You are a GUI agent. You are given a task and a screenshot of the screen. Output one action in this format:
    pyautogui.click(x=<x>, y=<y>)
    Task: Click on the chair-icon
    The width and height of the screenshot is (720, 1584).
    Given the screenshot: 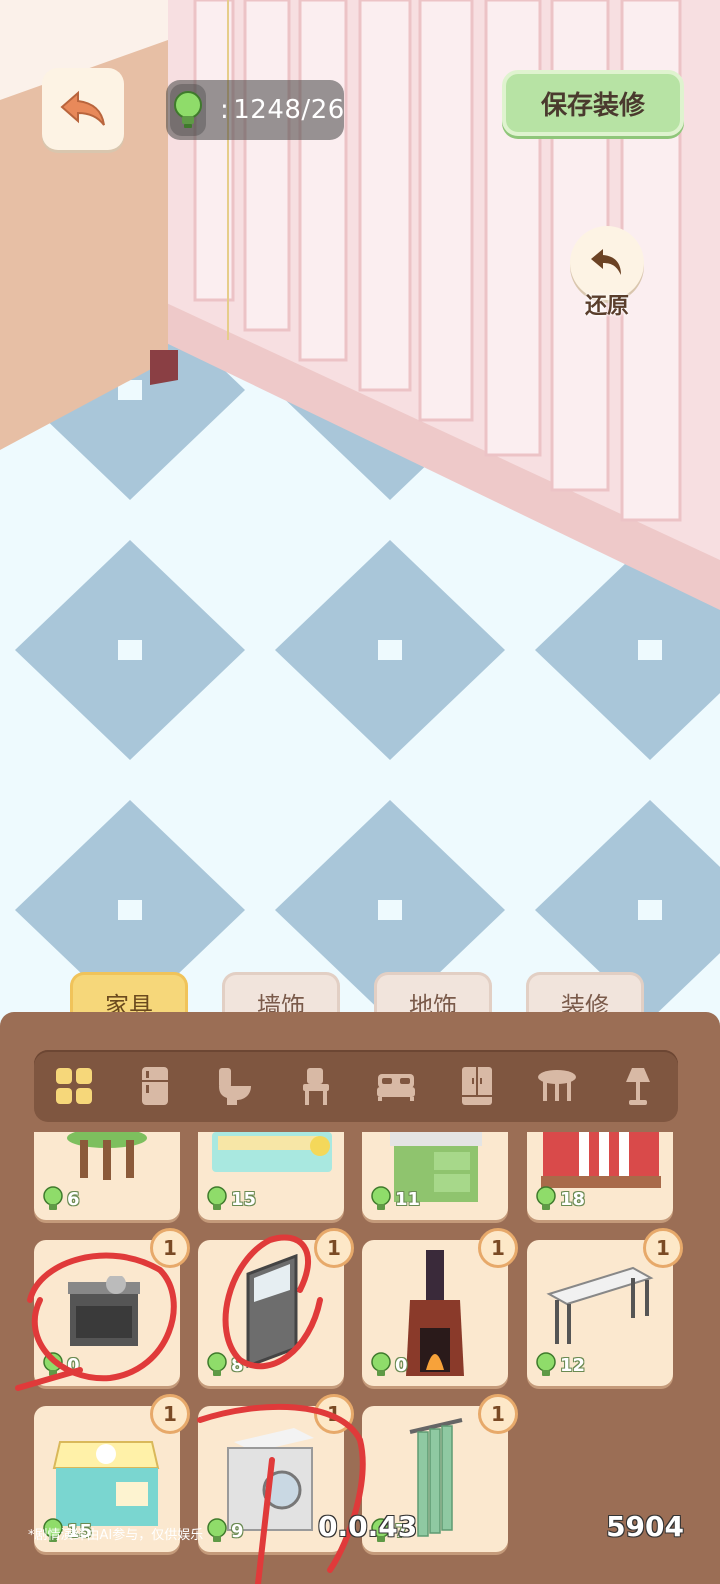 What is the action you would take?
    pyautogui.click(x=316, y=1086)
    